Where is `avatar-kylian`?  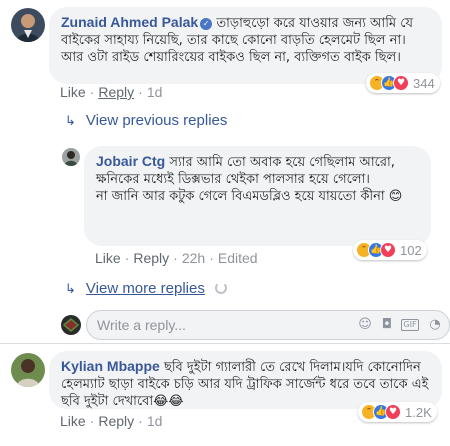
avatar-kylian is located at coordinates (28, 370).